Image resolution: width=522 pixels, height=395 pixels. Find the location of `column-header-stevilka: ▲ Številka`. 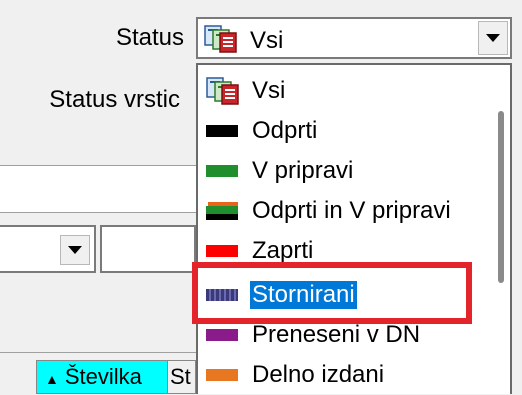

column-header-stevilka: ▲ Številka is located at coordinates (102, 377).